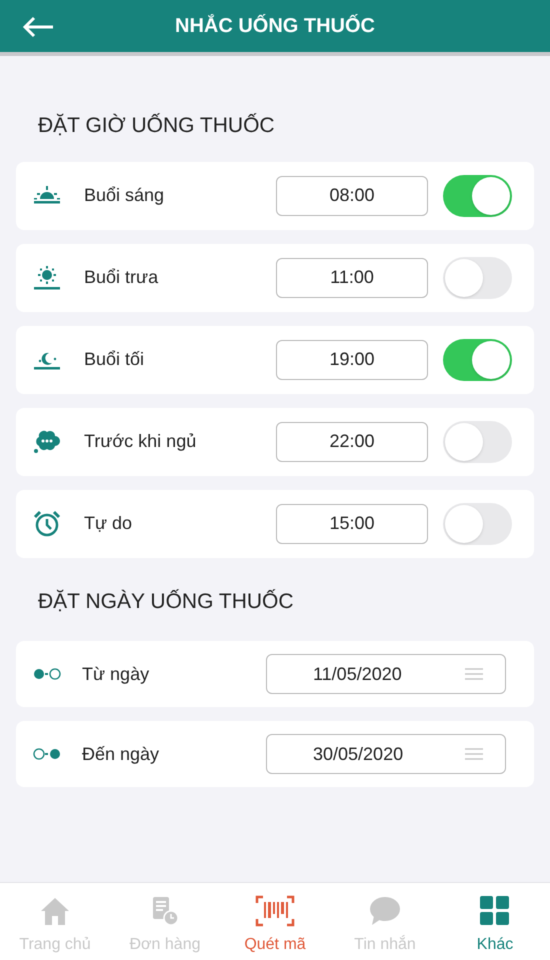  I want to click on time-field: 08:00, so click(352, 196).